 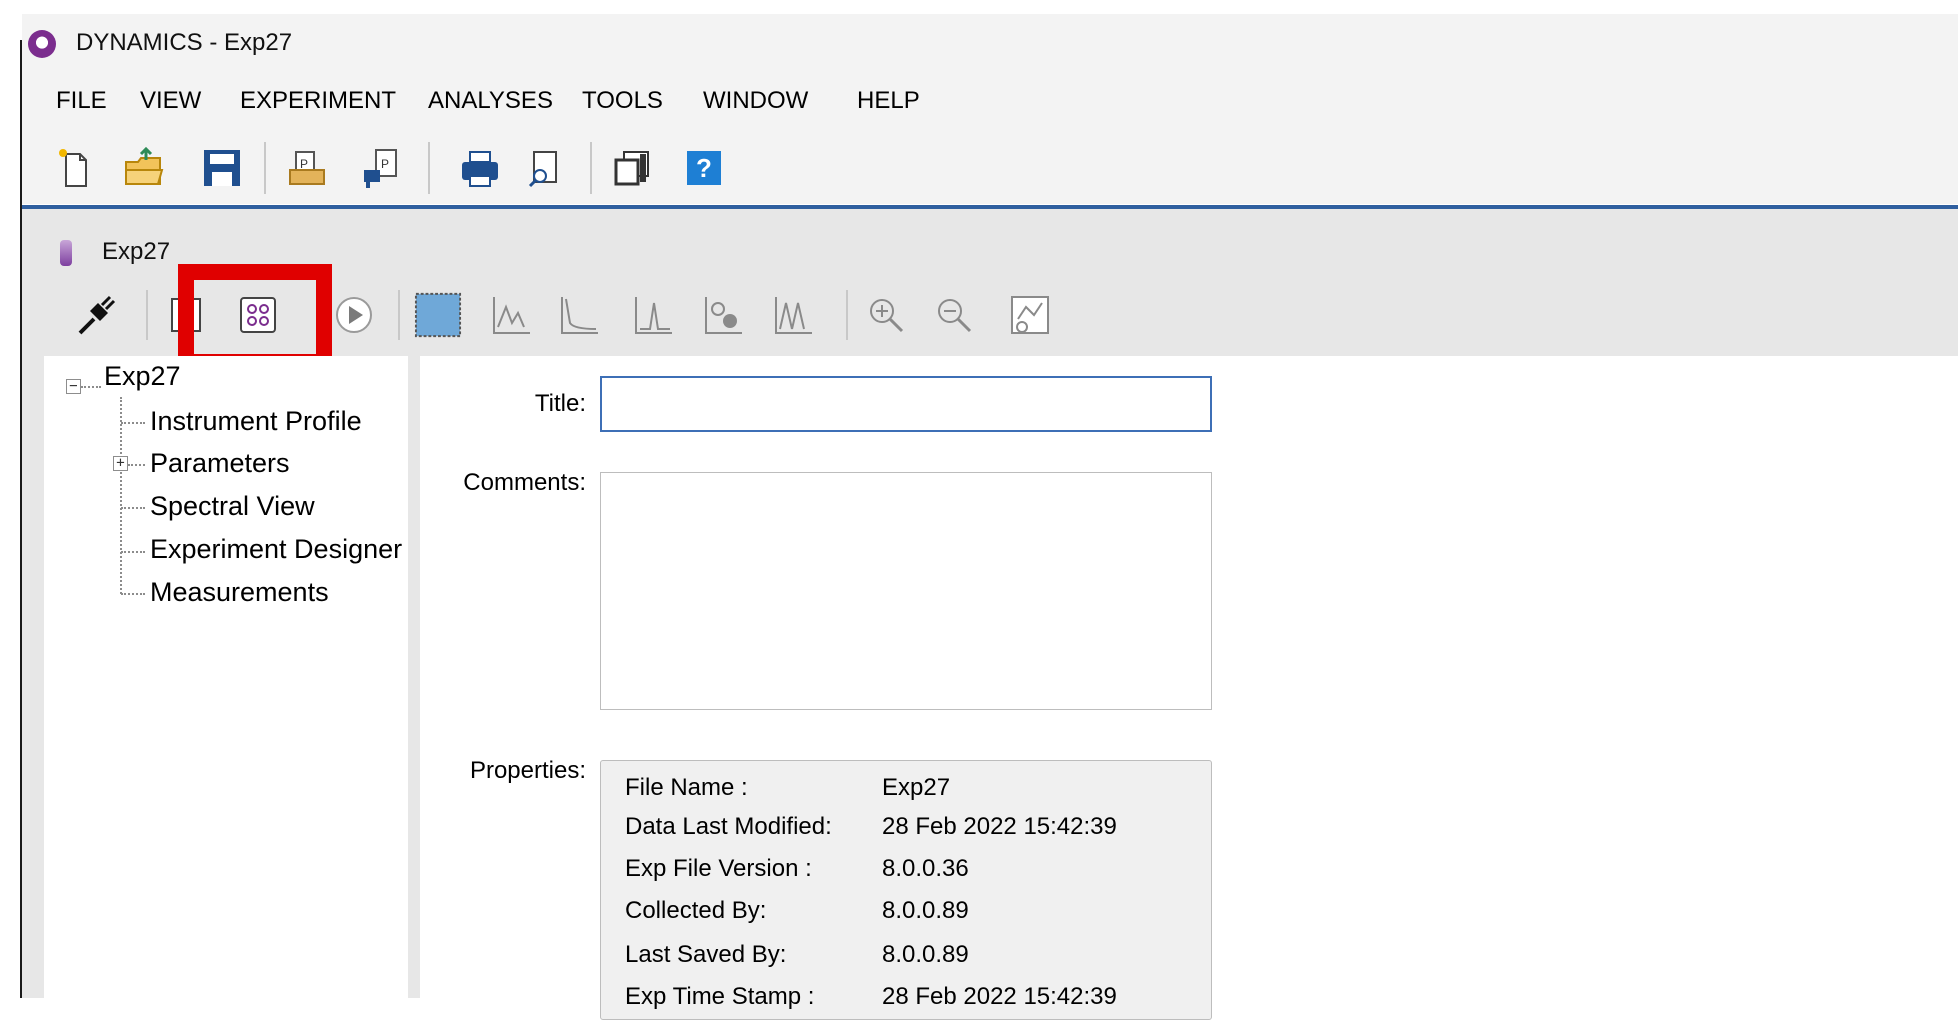 What do you see at coordinates (886, 315) in the screenshot?
I see `zoom-in-icon` at bounding box center [886, 315].